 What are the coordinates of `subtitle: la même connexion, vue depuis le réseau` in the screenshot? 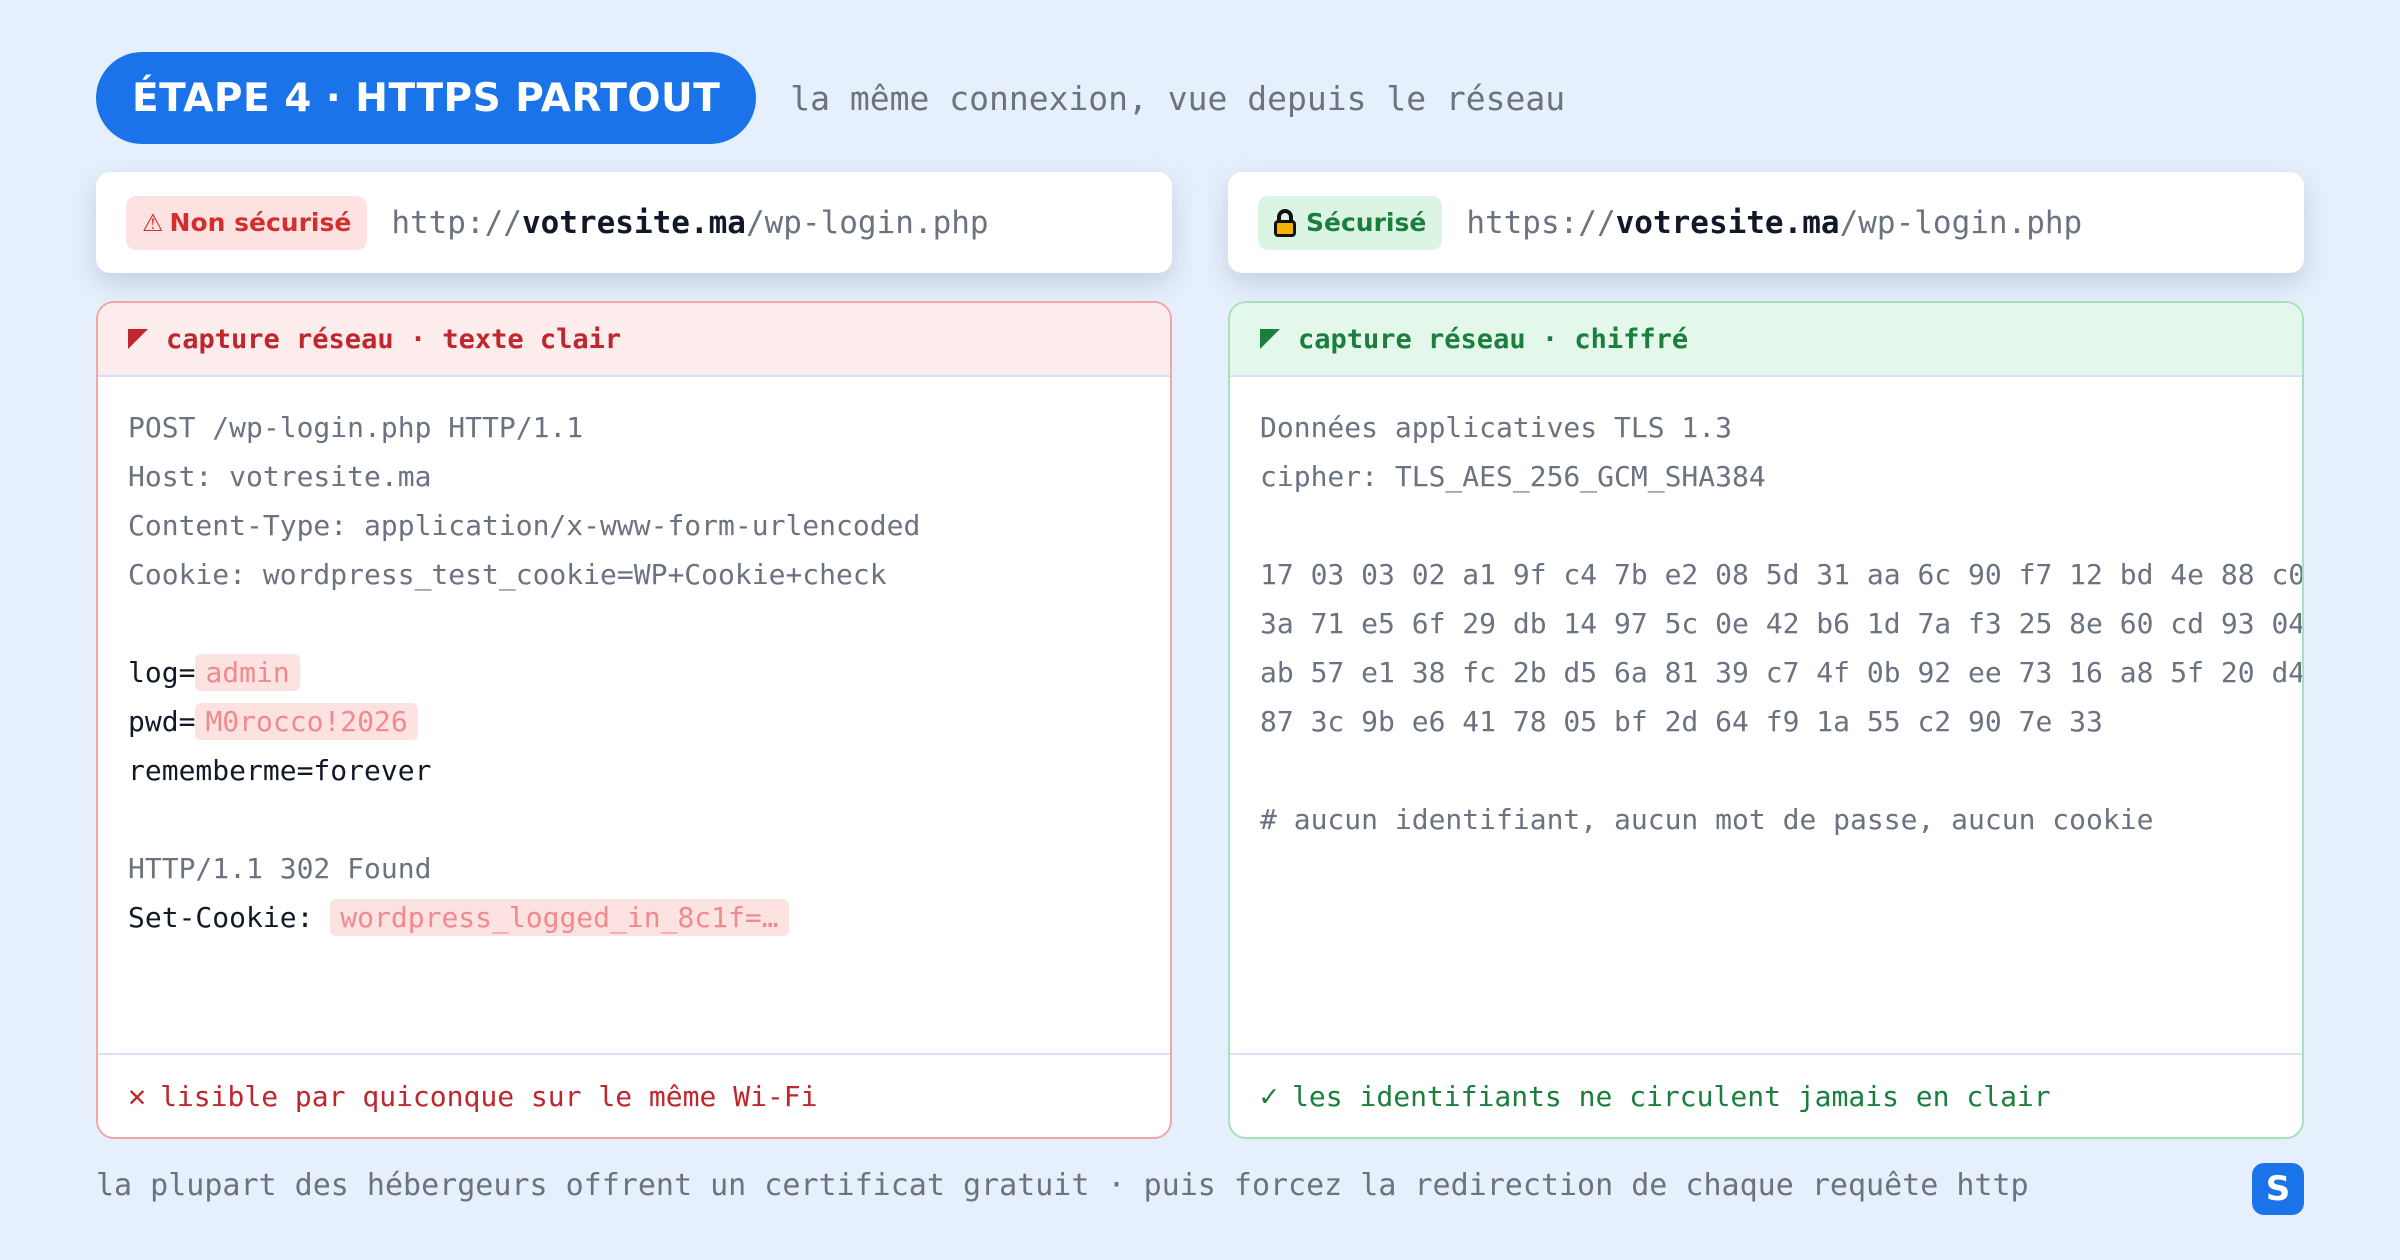 It's located at (1178, 98).